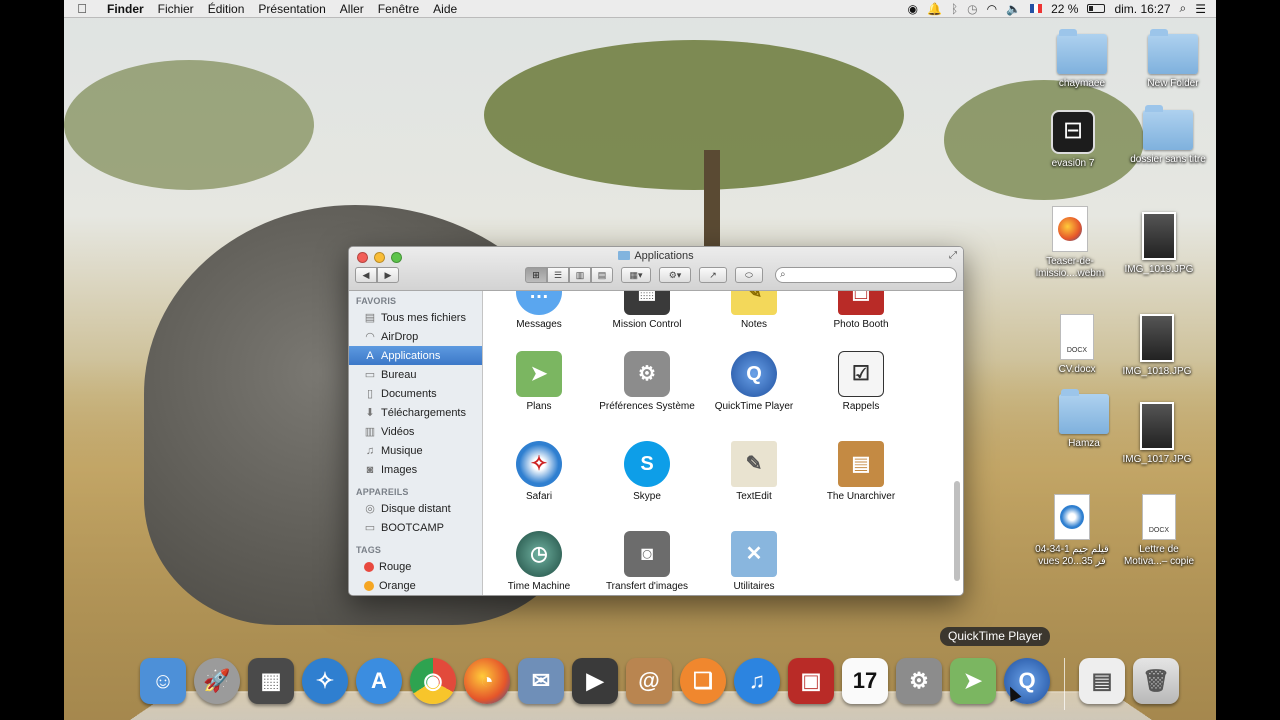 This screenshot has width=1280, height=720. What do you see at coordinates (647, 311) in the screenshot?
I see `app-mission-control: ▦ Mission Control` at bounding box center [647, 311].